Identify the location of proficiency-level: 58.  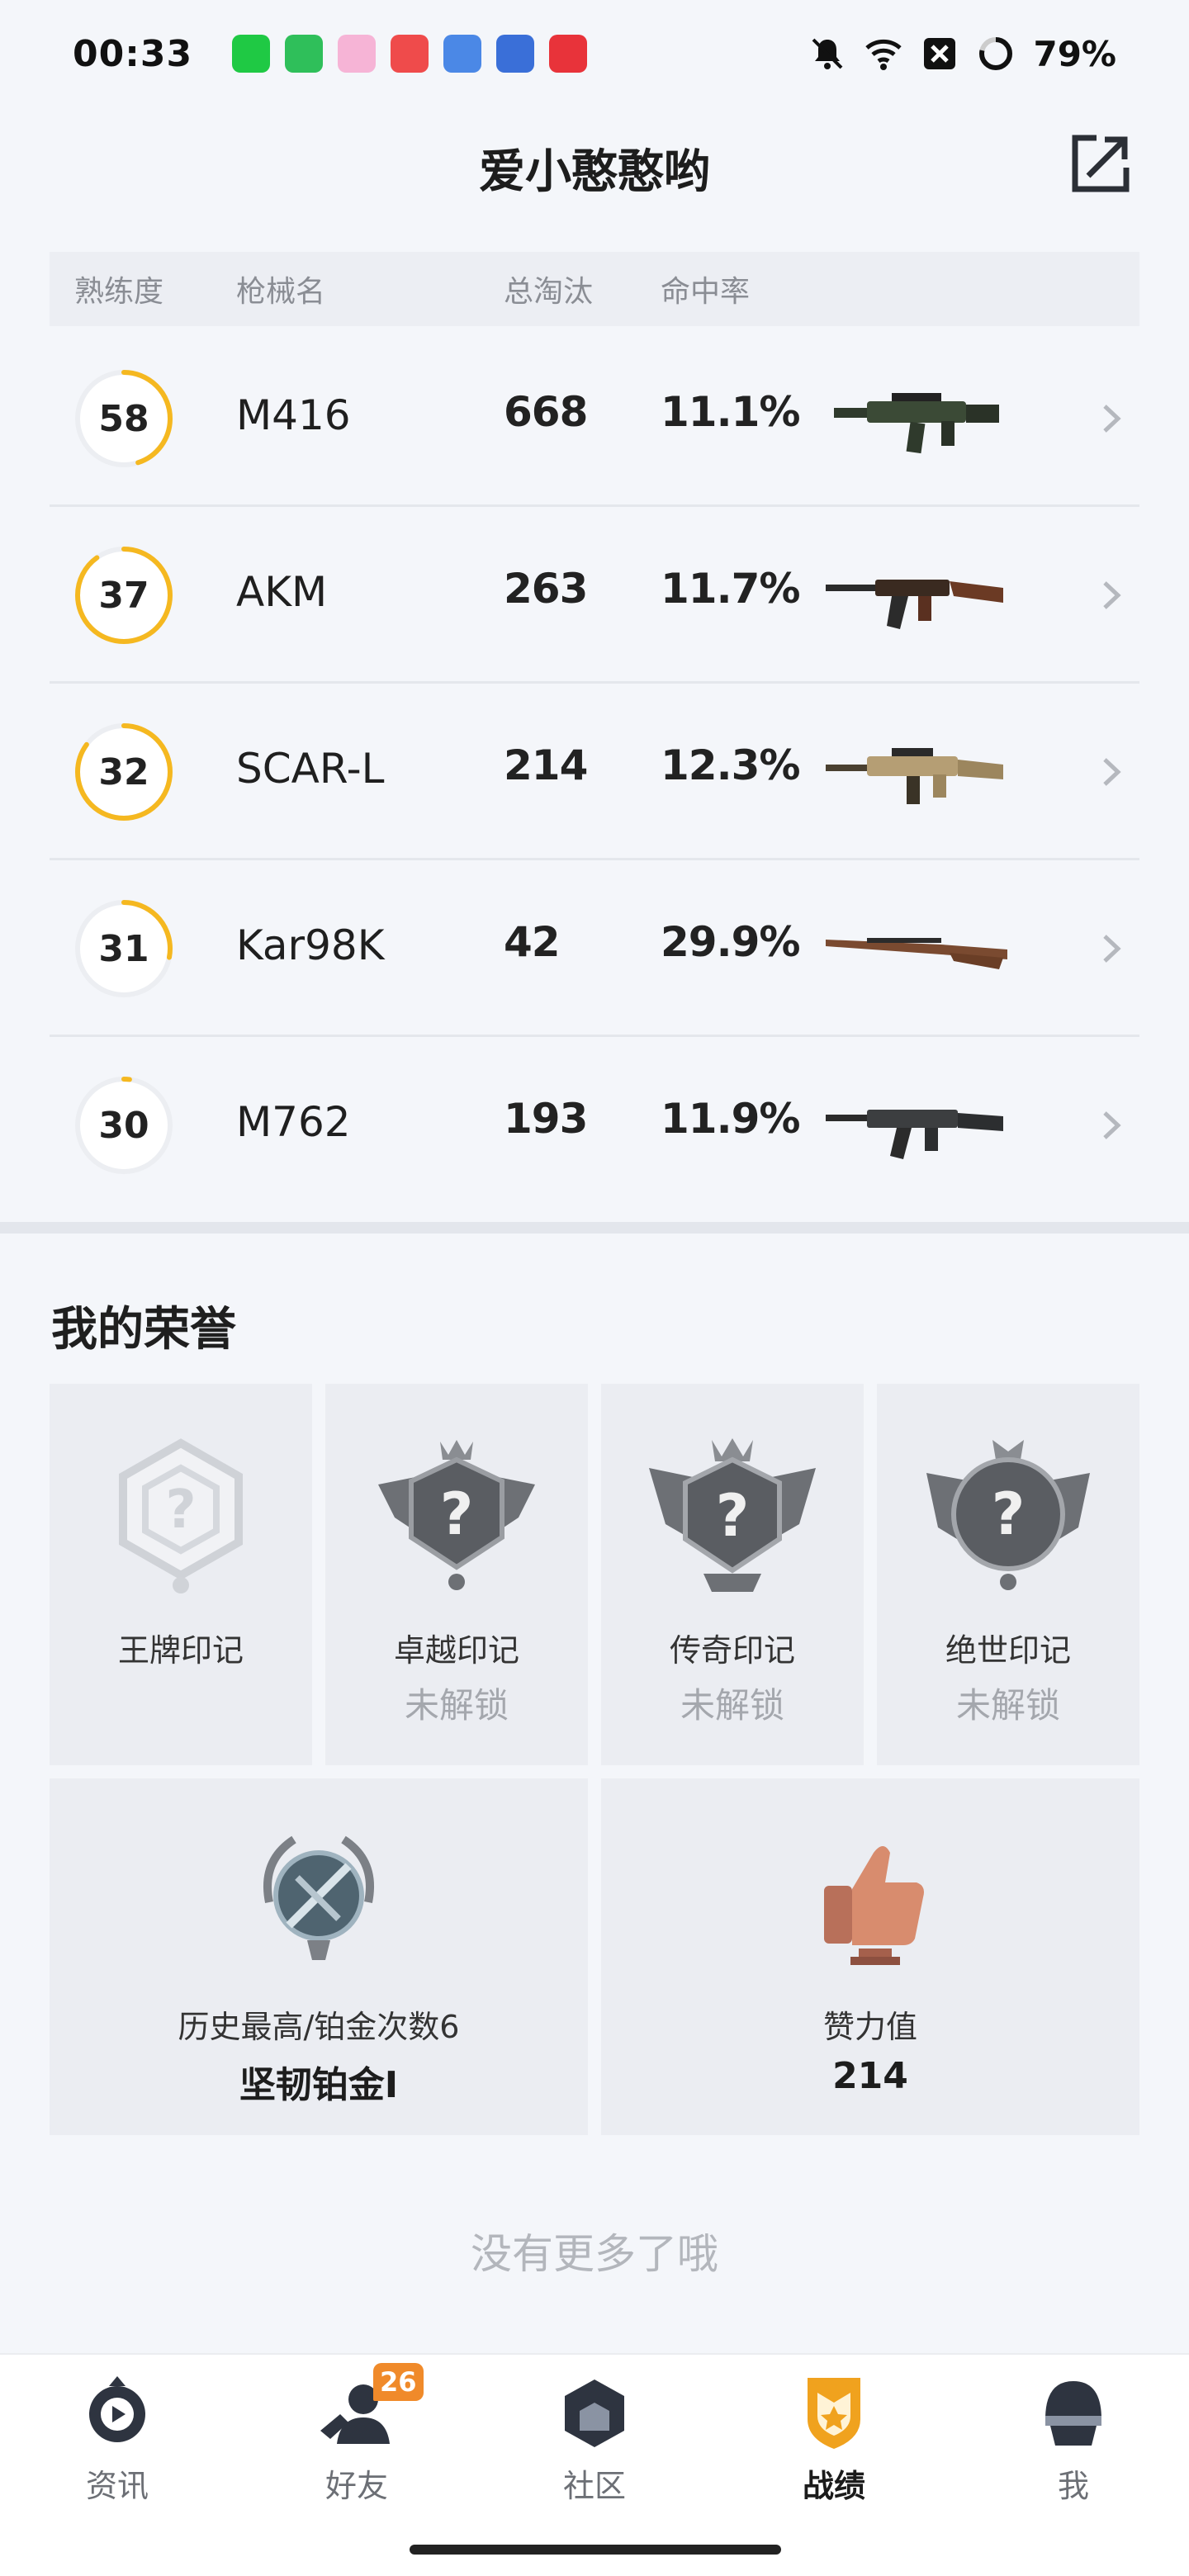
(123, 418).